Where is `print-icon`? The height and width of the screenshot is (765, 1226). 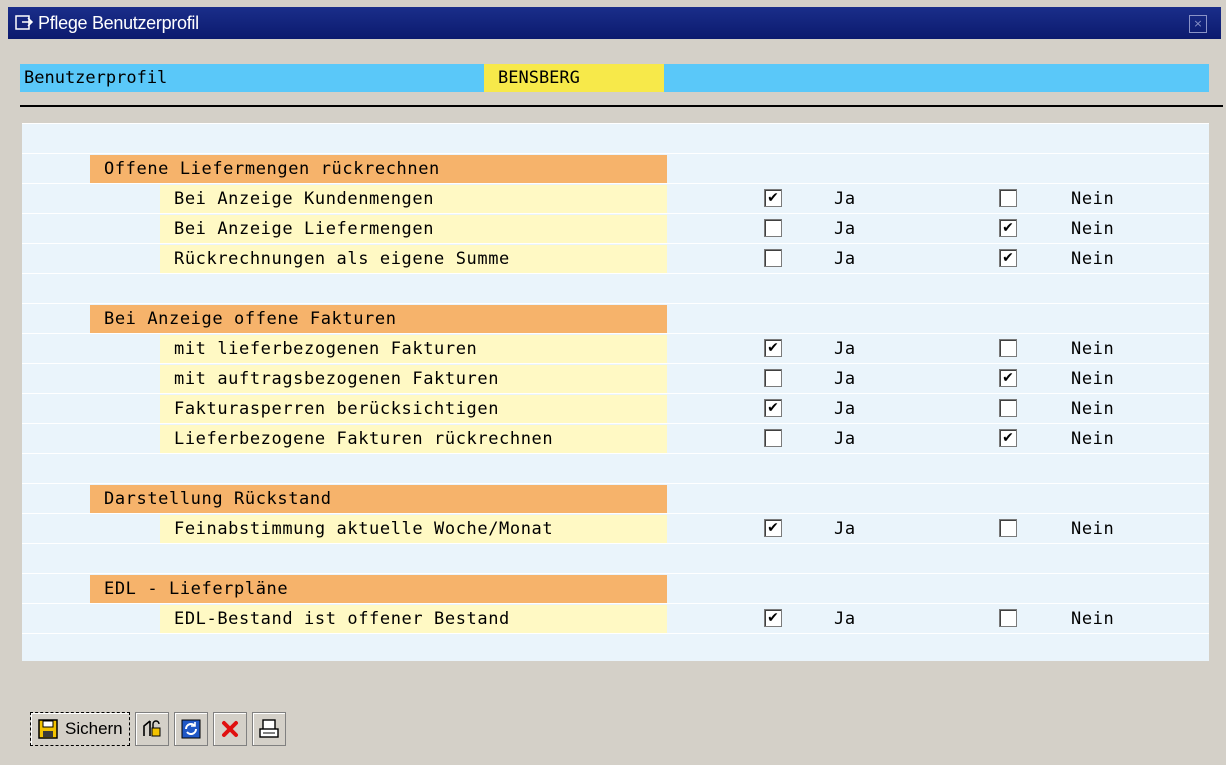
print-icon is located at coordinates (269, 729).